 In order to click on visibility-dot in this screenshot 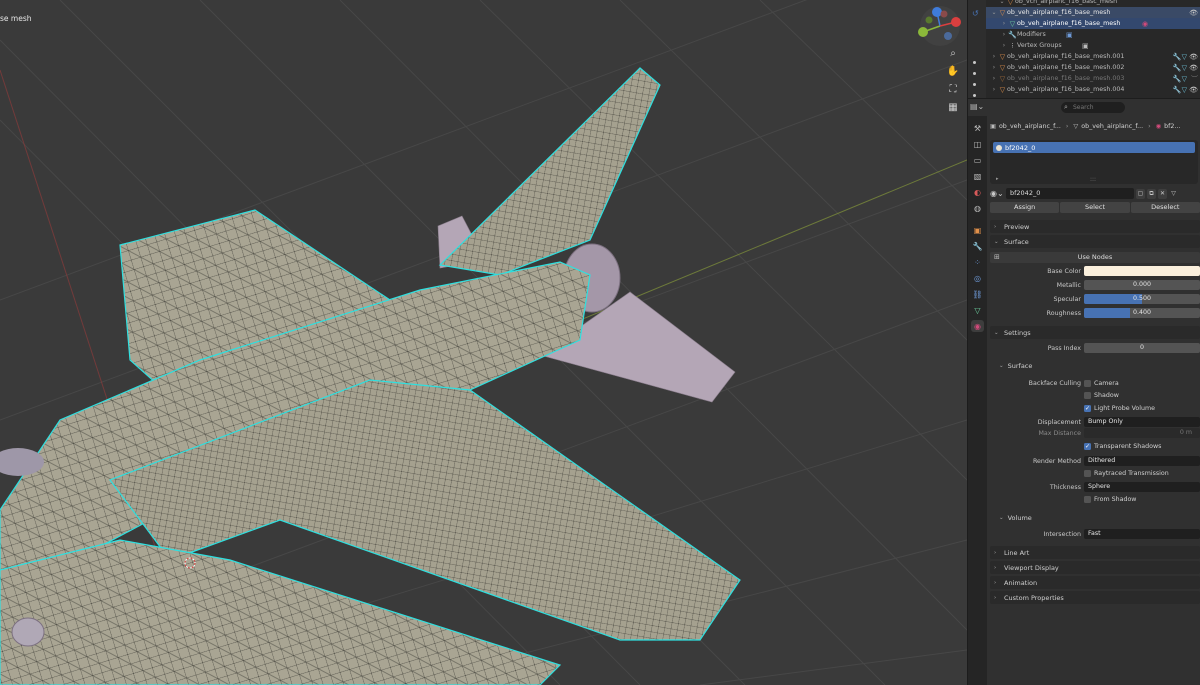, I will do `click(974, 62)`.